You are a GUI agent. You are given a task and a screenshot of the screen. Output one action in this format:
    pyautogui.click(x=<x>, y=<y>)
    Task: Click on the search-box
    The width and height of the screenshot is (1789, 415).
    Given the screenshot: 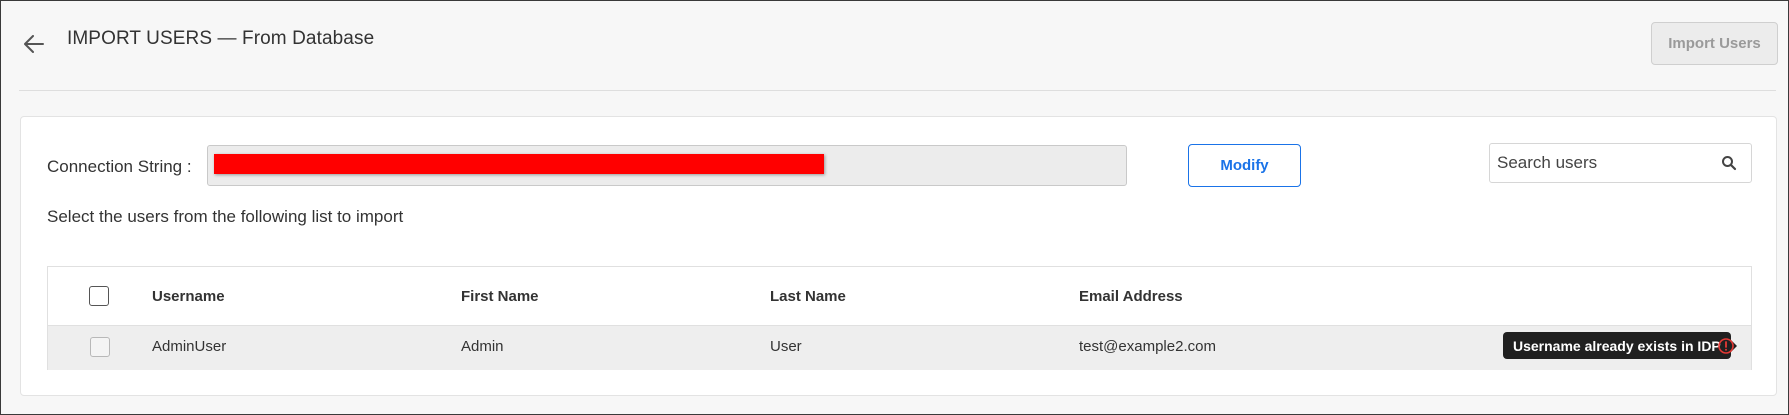 What is the action you would take?
    pyautogui.click(x=1620, y=163)
    